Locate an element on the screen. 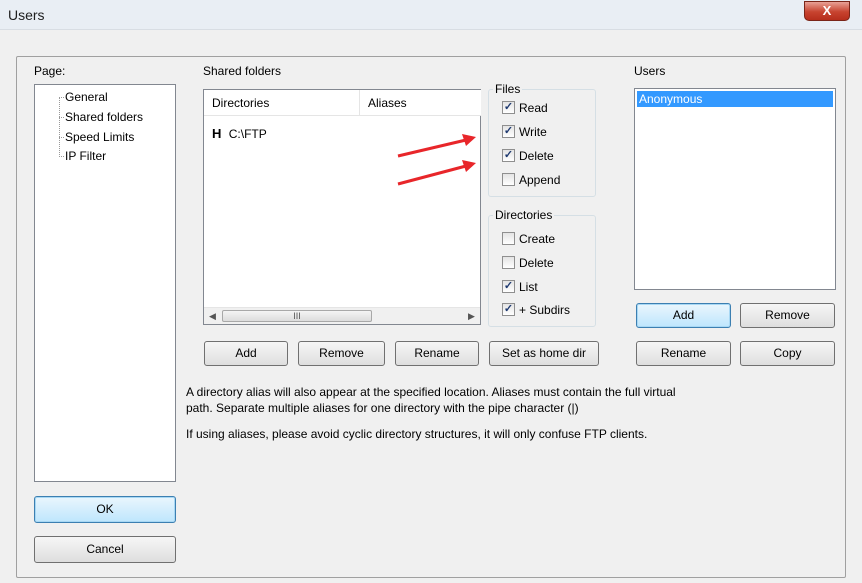 The image size is (862, 583). close-icon: X is located at coordinates (827, 10).